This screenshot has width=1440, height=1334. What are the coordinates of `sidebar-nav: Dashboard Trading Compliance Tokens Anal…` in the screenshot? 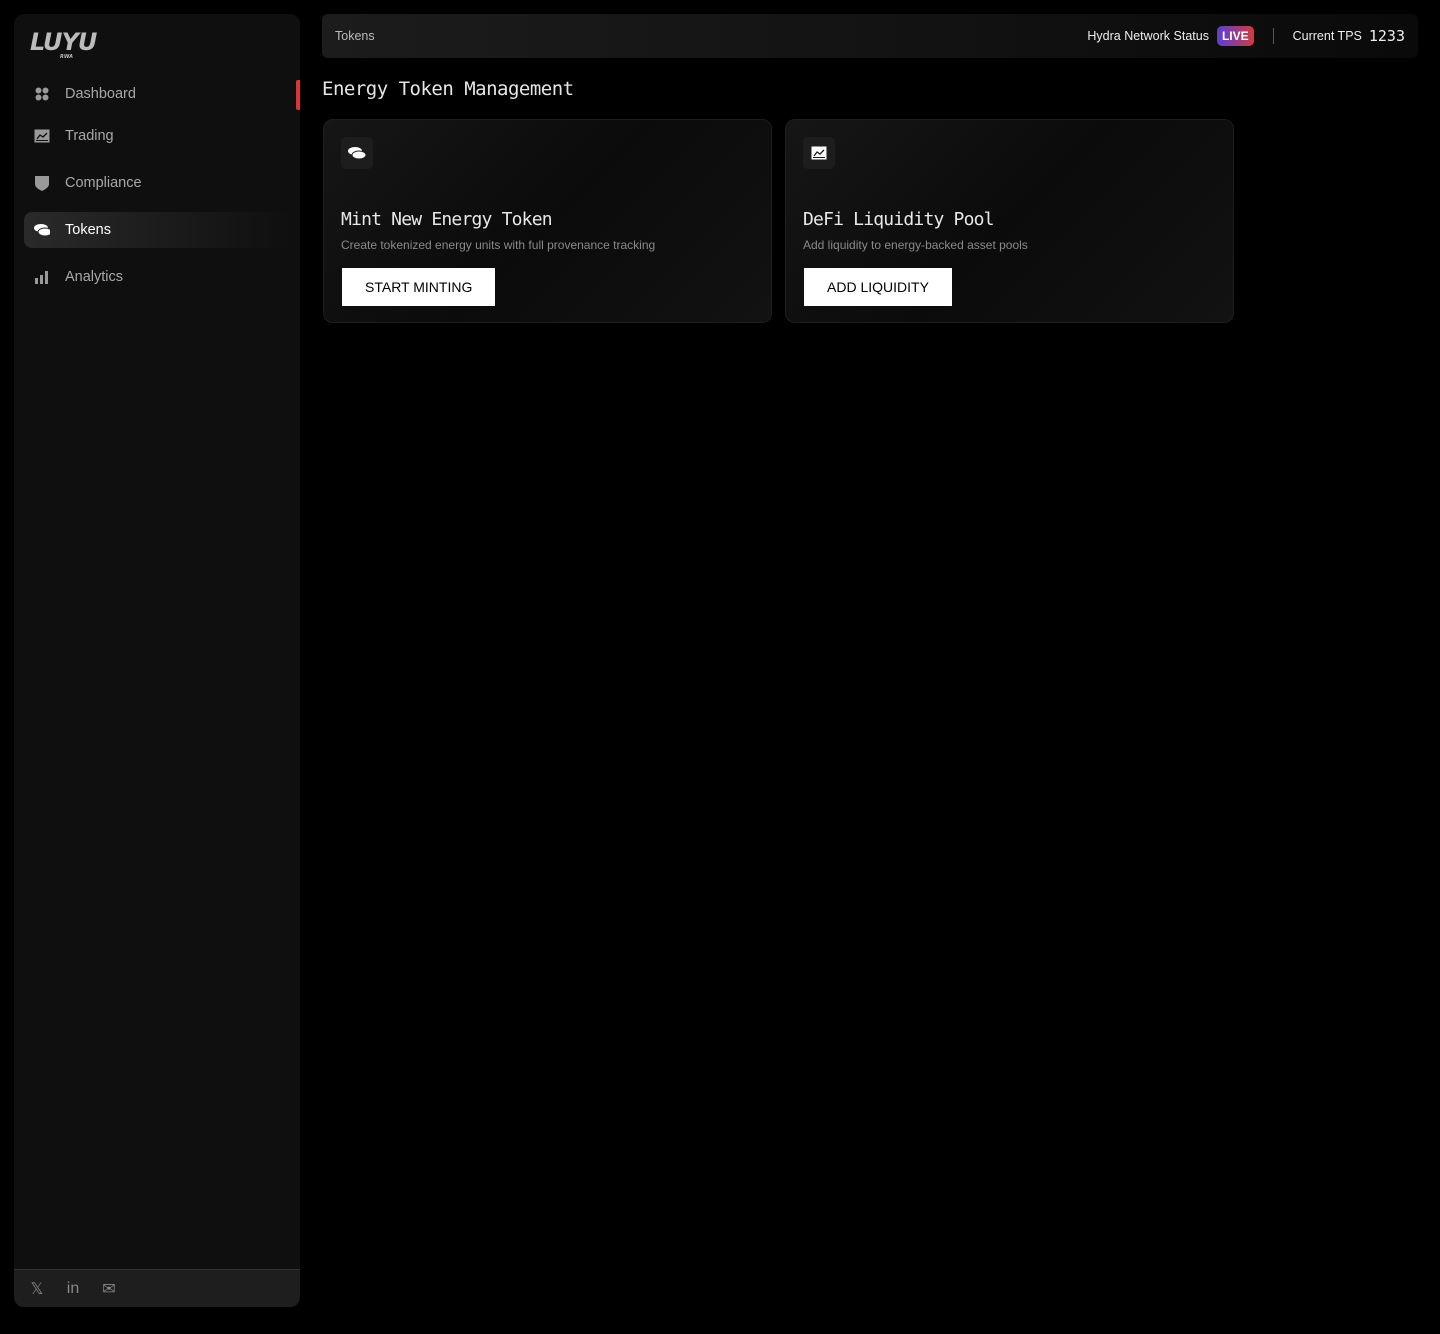 It's located at (157, 185).